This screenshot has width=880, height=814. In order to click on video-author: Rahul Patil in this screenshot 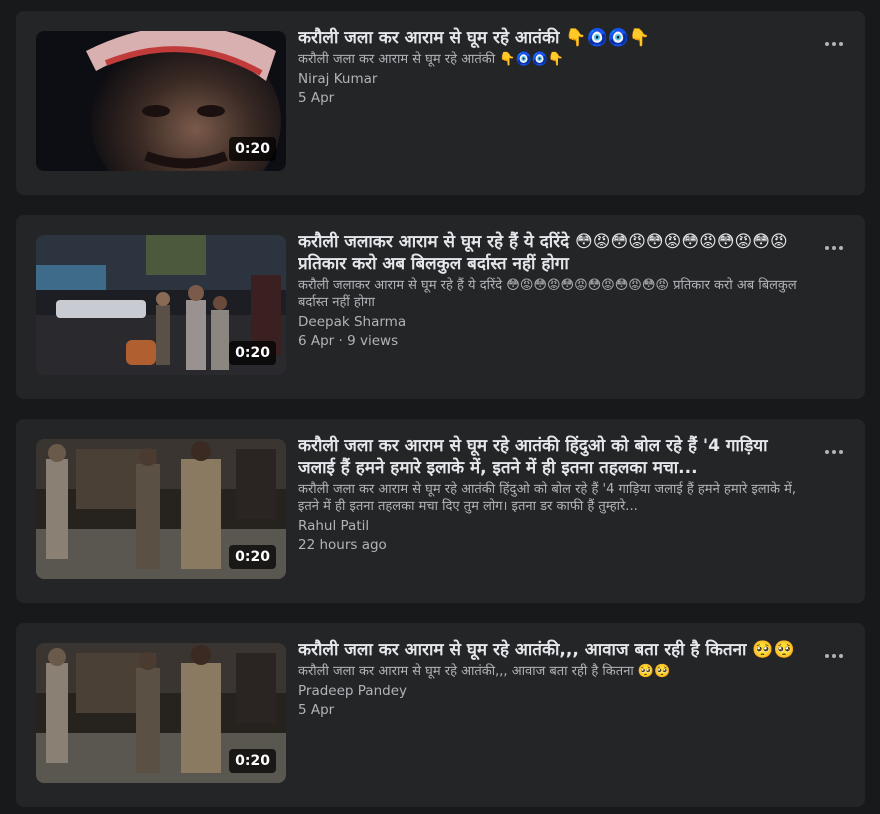, I will do `click(553, 526)`.